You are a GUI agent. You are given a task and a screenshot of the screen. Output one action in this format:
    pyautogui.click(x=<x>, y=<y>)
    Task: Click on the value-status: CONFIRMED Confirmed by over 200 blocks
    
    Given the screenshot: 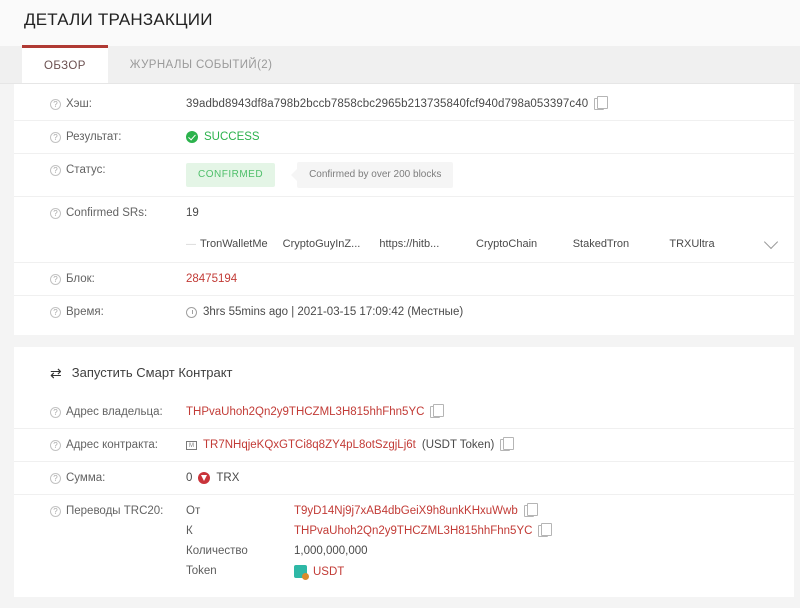 What is the action you would take?
    pyautogui.click(x=320, y=175)
    